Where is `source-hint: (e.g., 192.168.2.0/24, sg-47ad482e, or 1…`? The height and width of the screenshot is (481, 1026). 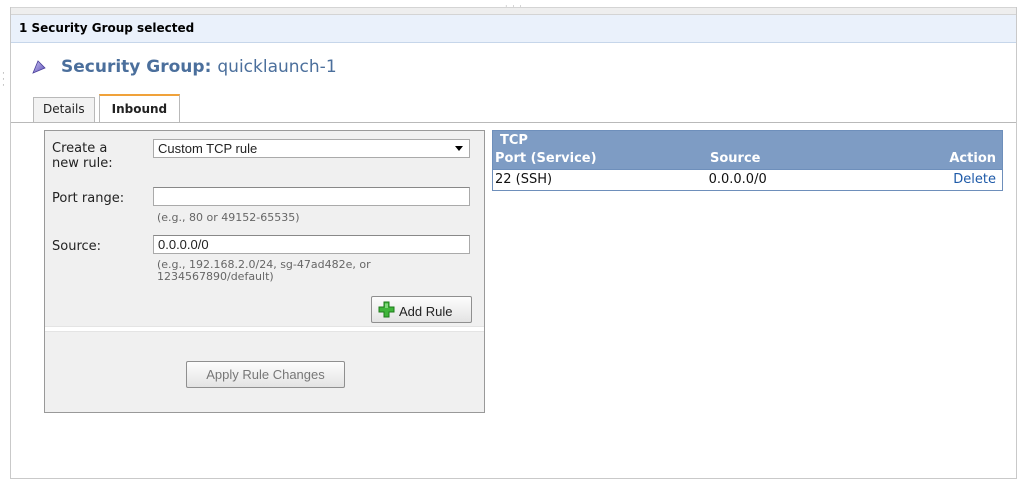
source-hint: (e.g., 192.168.2.0/24, sg-47ad482e, or 1… is located at coordinates (264, 271).